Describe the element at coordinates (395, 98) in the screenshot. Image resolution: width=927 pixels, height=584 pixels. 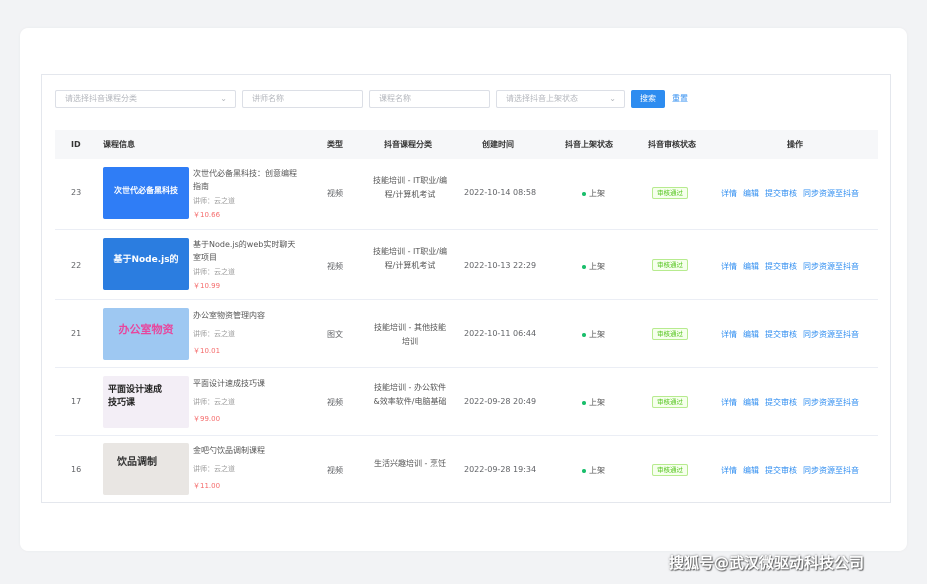
I see `course-input-placeholder: 课程名称` at that location.